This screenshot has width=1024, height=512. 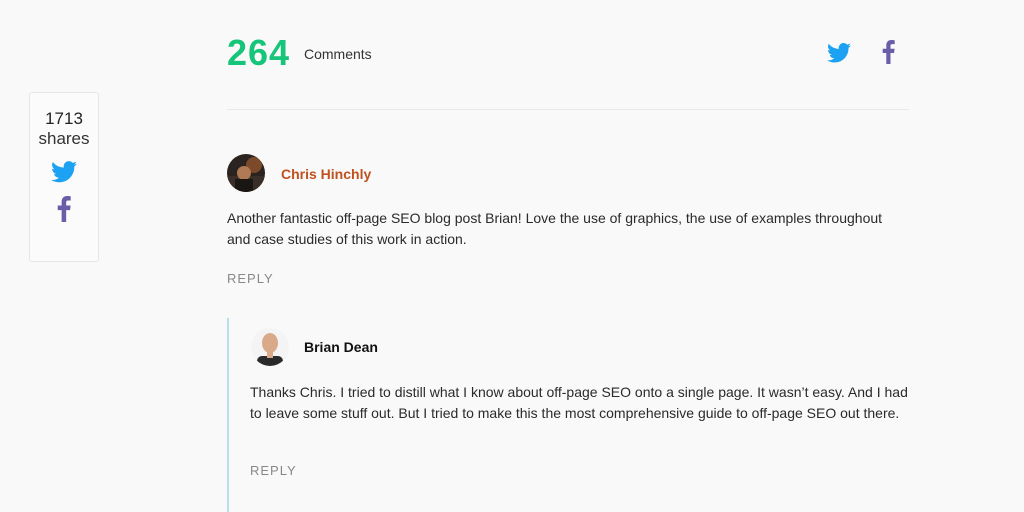 What do you see at coordinates (64, 138) in the screenshot?
I see `share-label: shares` at bounding box center [64, 138].